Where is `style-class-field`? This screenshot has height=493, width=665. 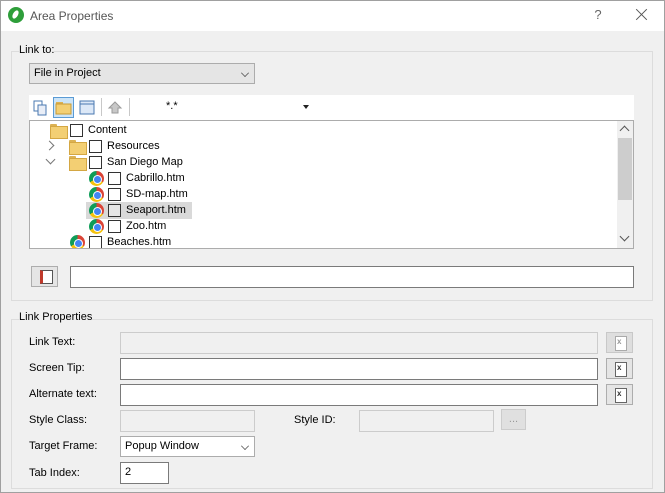
style-class-field is located at coordinates (187, 421).